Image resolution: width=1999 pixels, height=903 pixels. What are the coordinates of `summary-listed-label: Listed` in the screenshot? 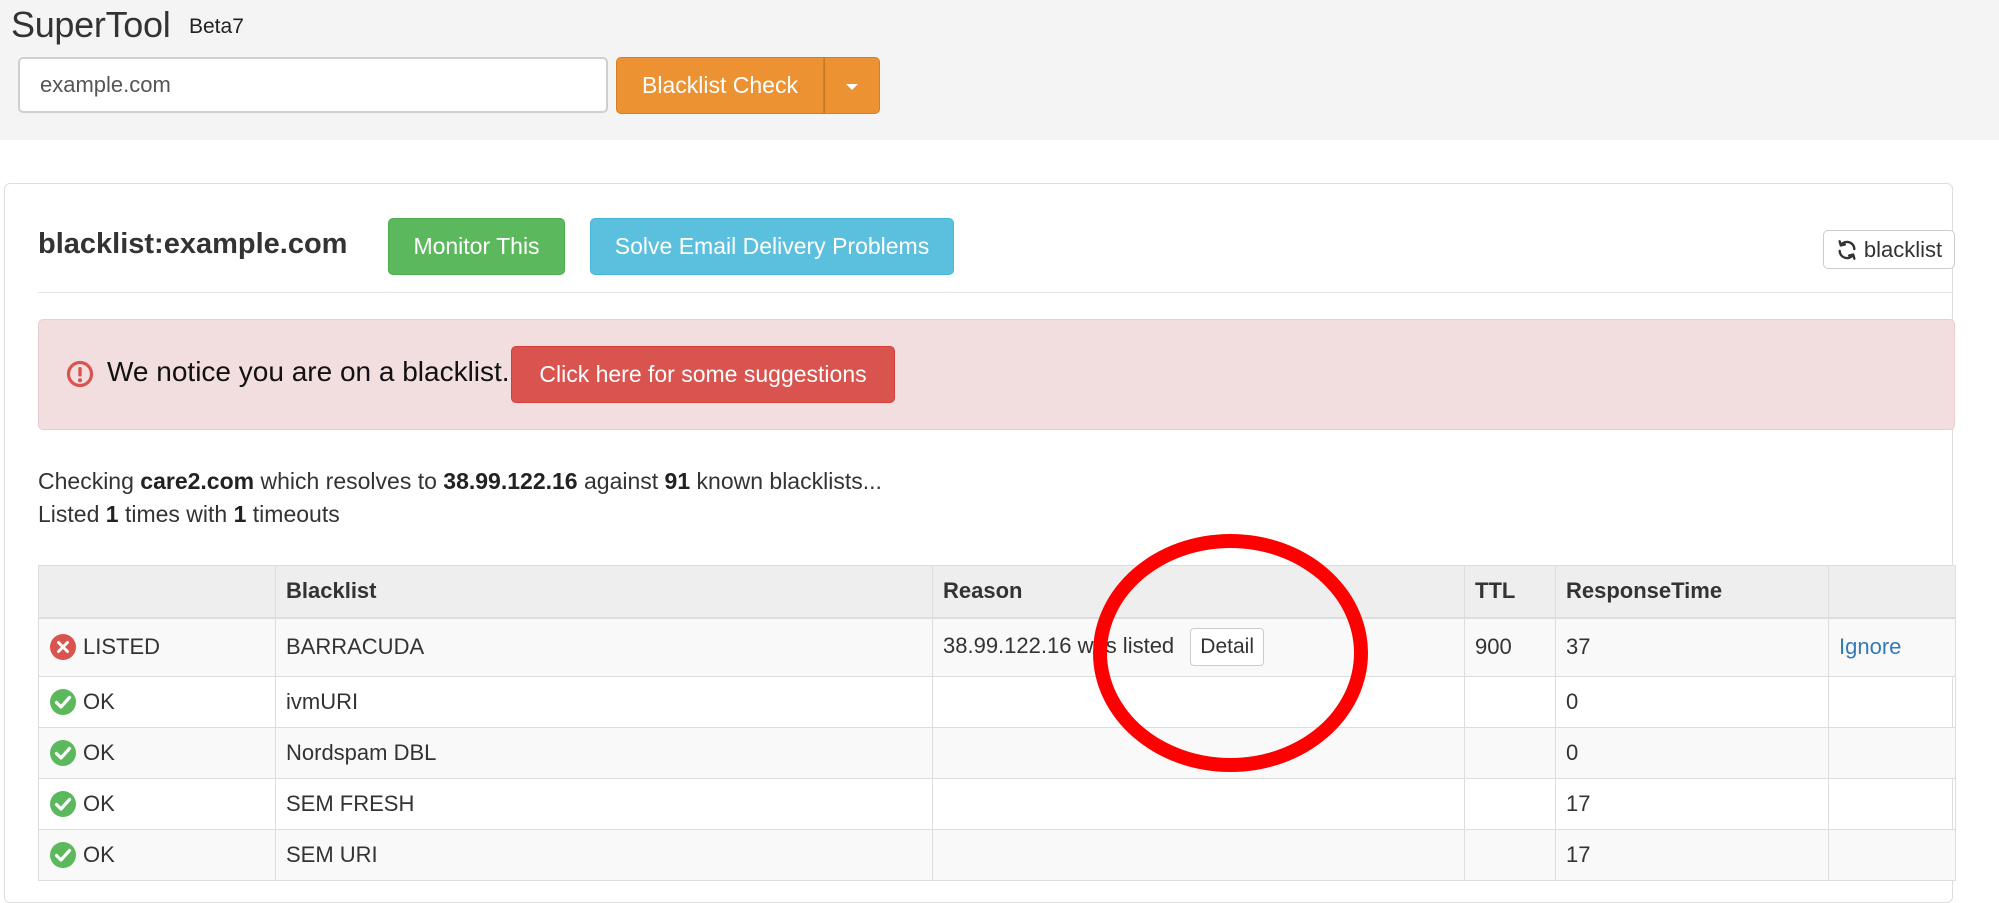 It's located at (69, 514).